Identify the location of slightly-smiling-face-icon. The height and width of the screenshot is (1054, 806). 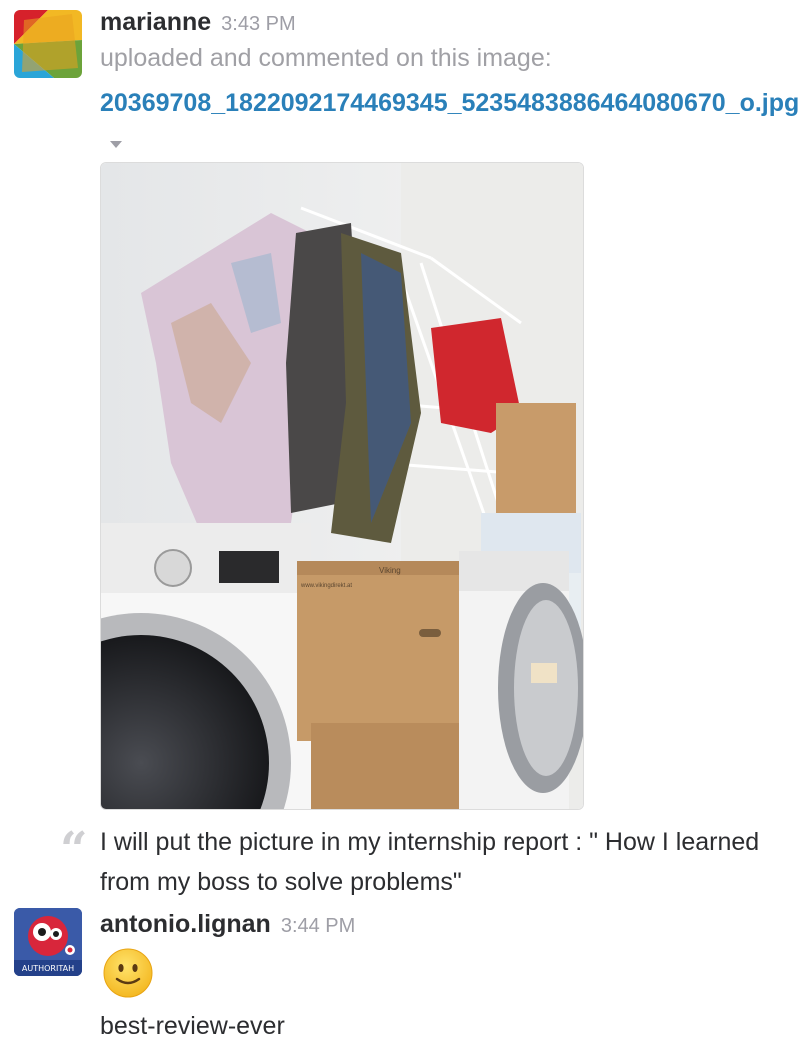
(128, 973).